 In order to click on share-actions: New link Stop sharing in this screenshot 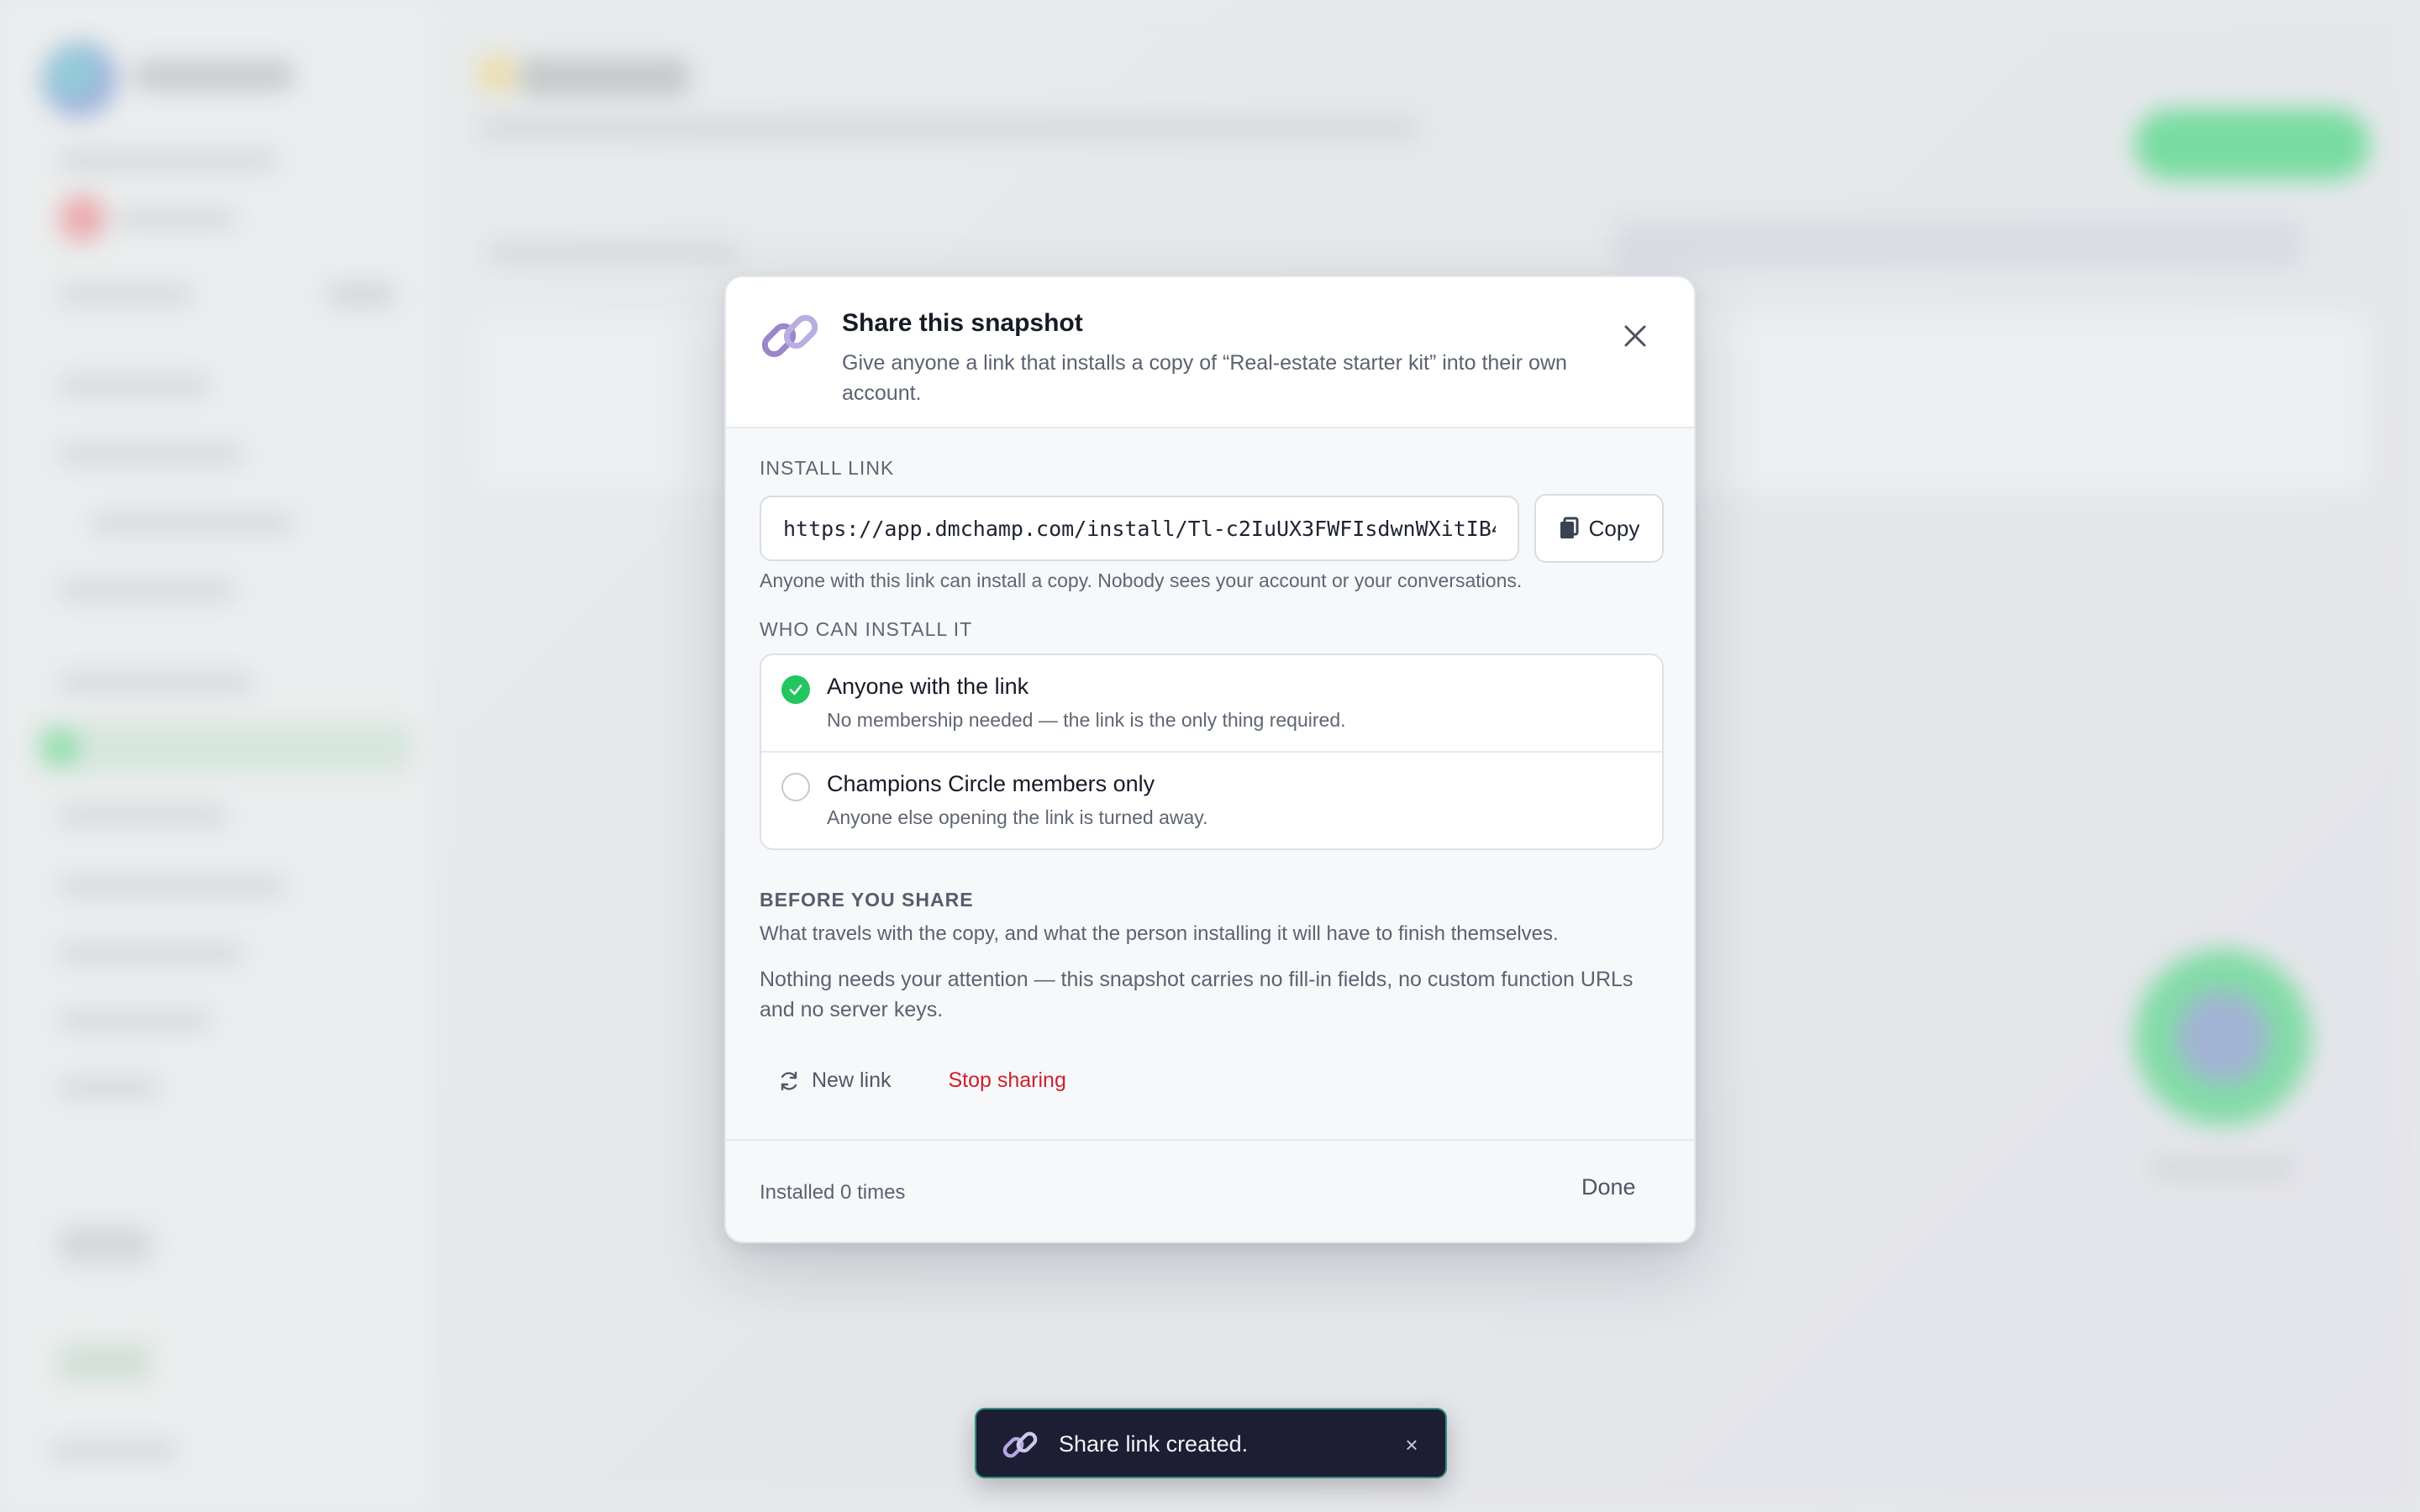, I will do `click(922, 1080)`.